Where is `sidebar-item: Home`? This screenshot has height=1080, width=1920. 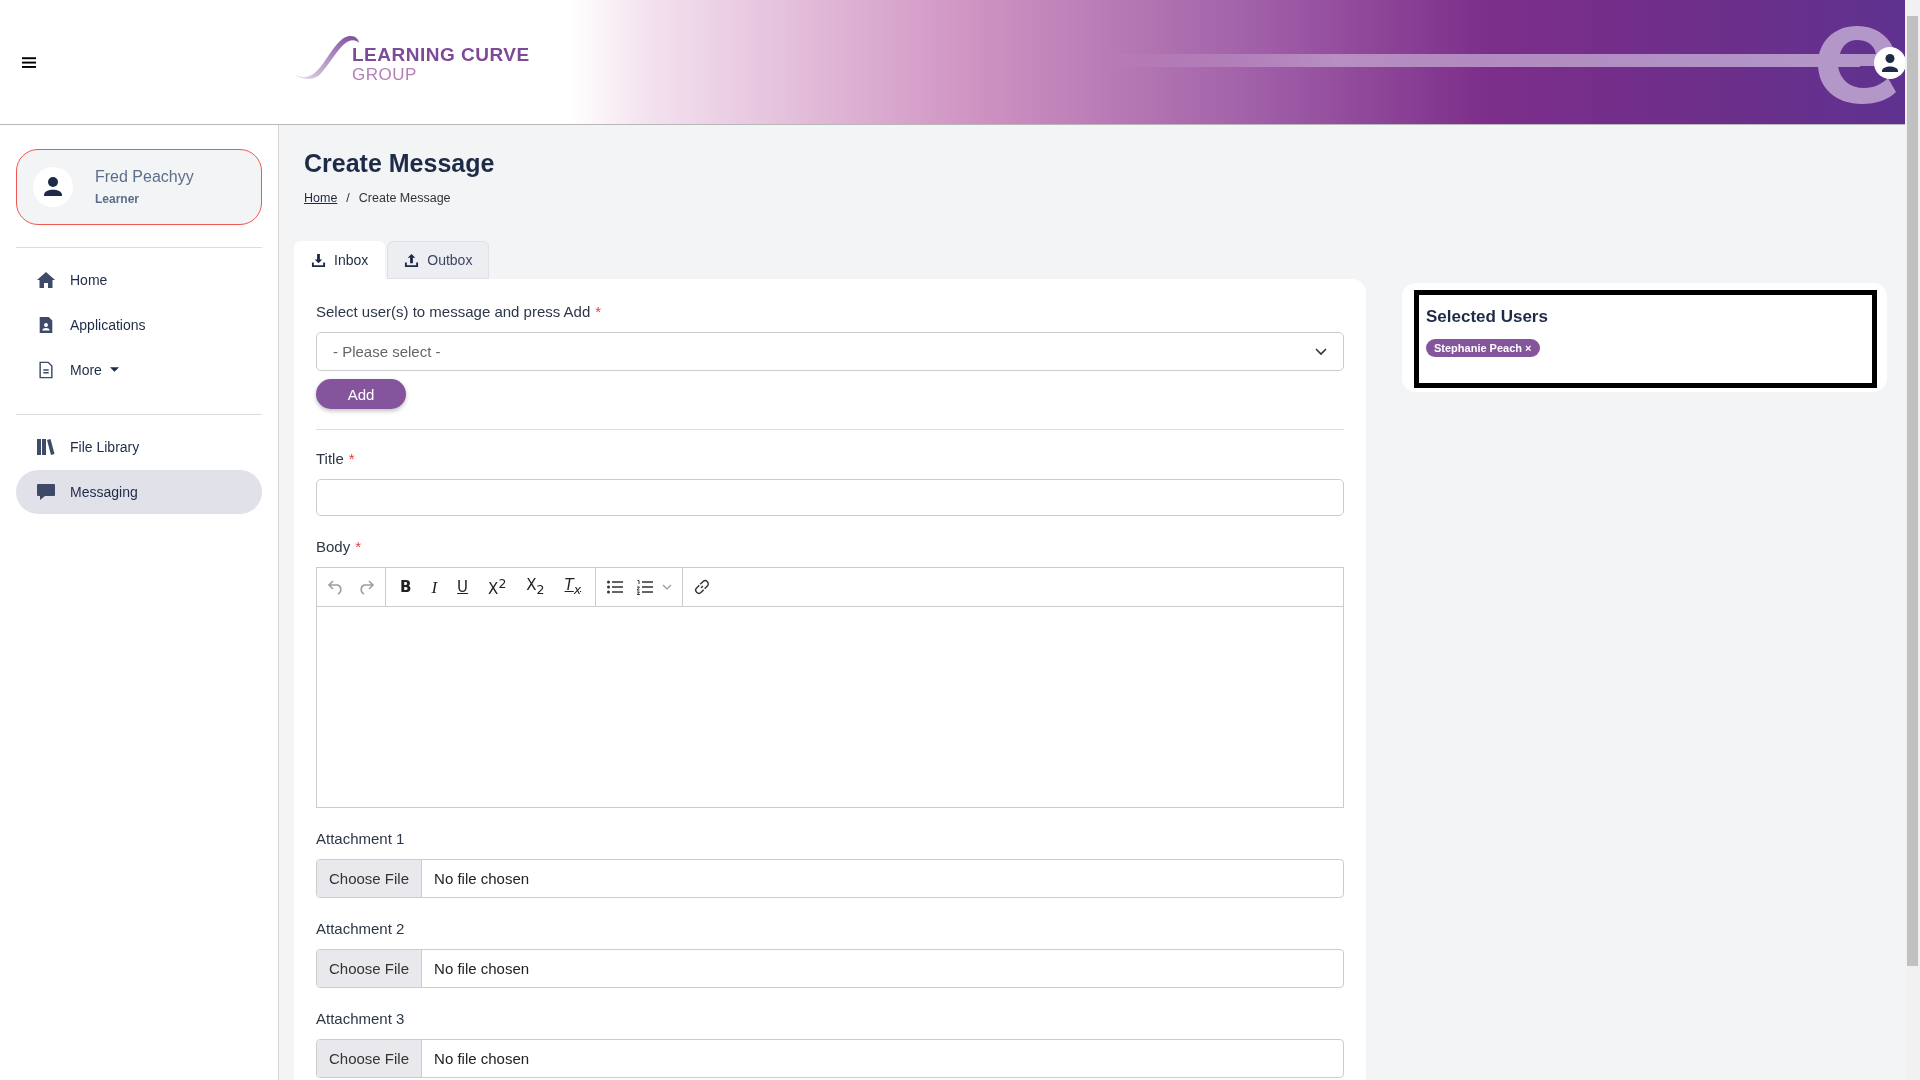
sidebar-item: Home is located at coordinates (139, 280).